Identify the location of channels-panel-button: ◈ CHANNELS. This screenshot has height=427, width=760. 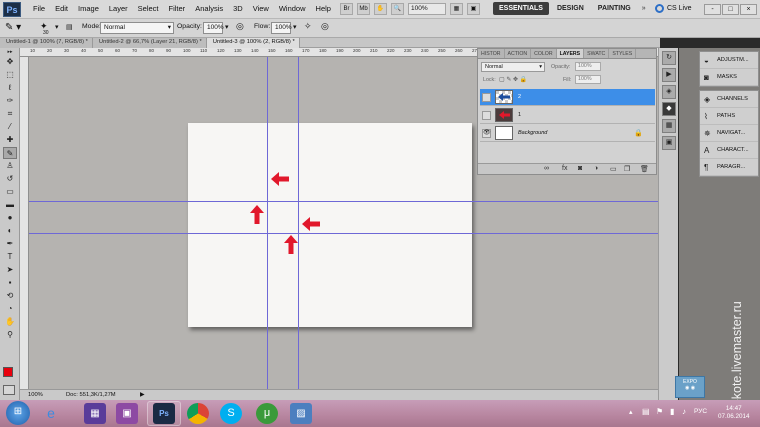
(729, 99).